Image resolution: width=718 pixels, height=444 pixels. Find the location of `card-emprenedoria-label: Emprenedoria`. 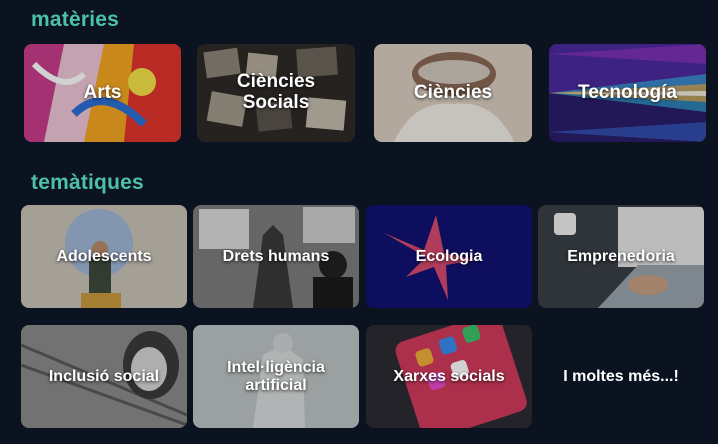

card-emprenedoria-label: Emprenedoria is located at coordinates (621, 256).